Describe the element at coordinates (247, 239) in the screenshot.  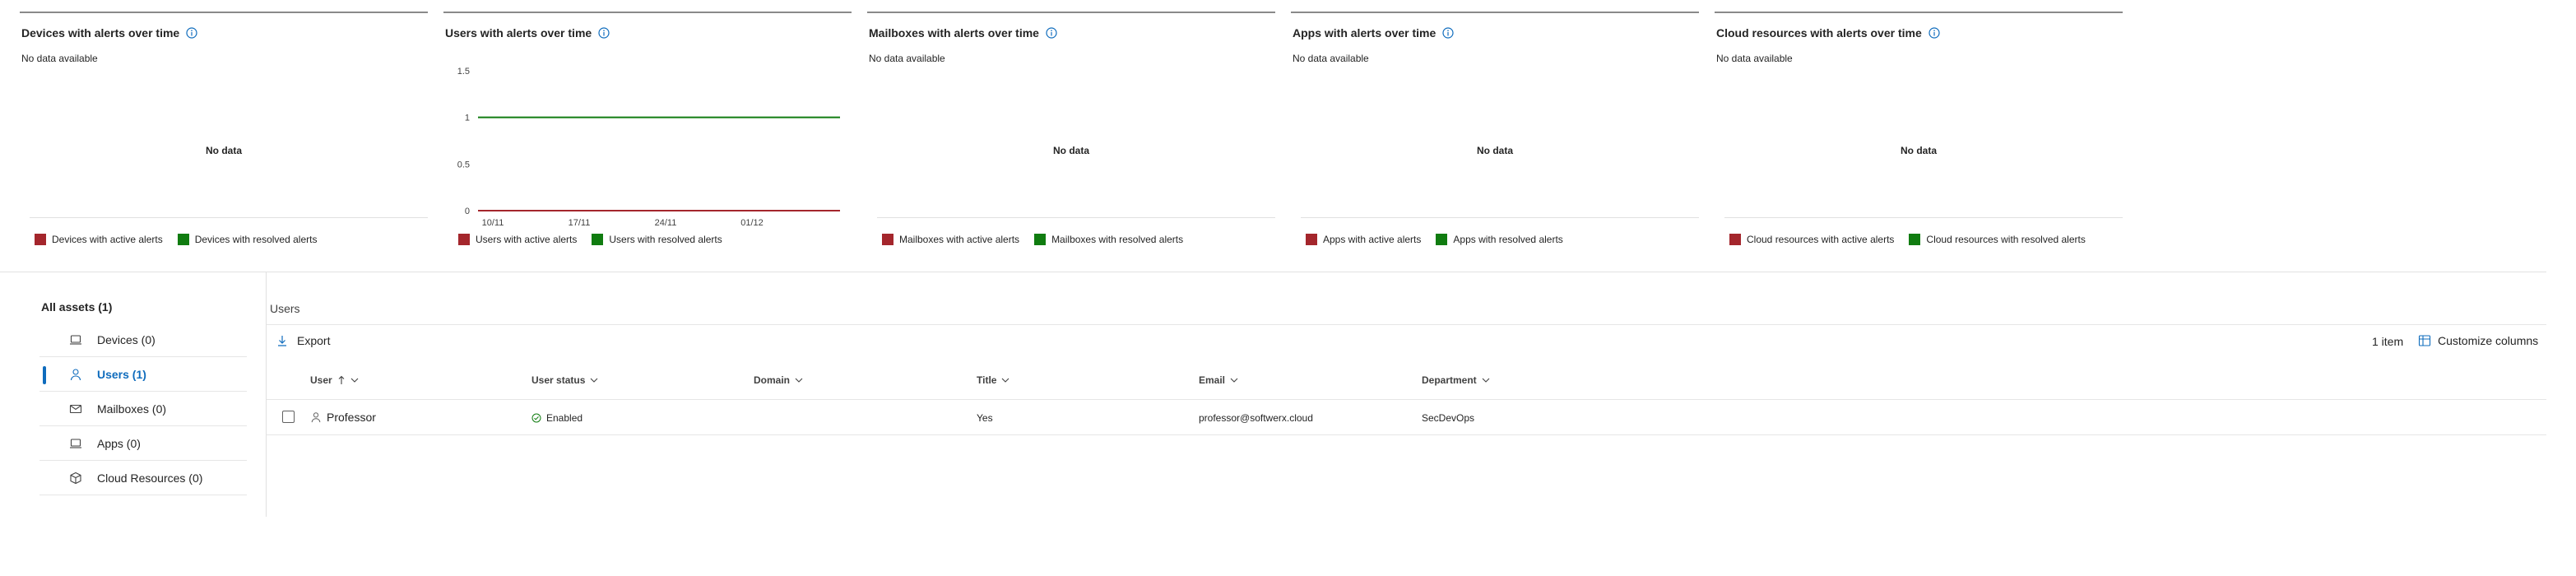
I see `legend-resolved: Devices with resolved alerts` at that location.